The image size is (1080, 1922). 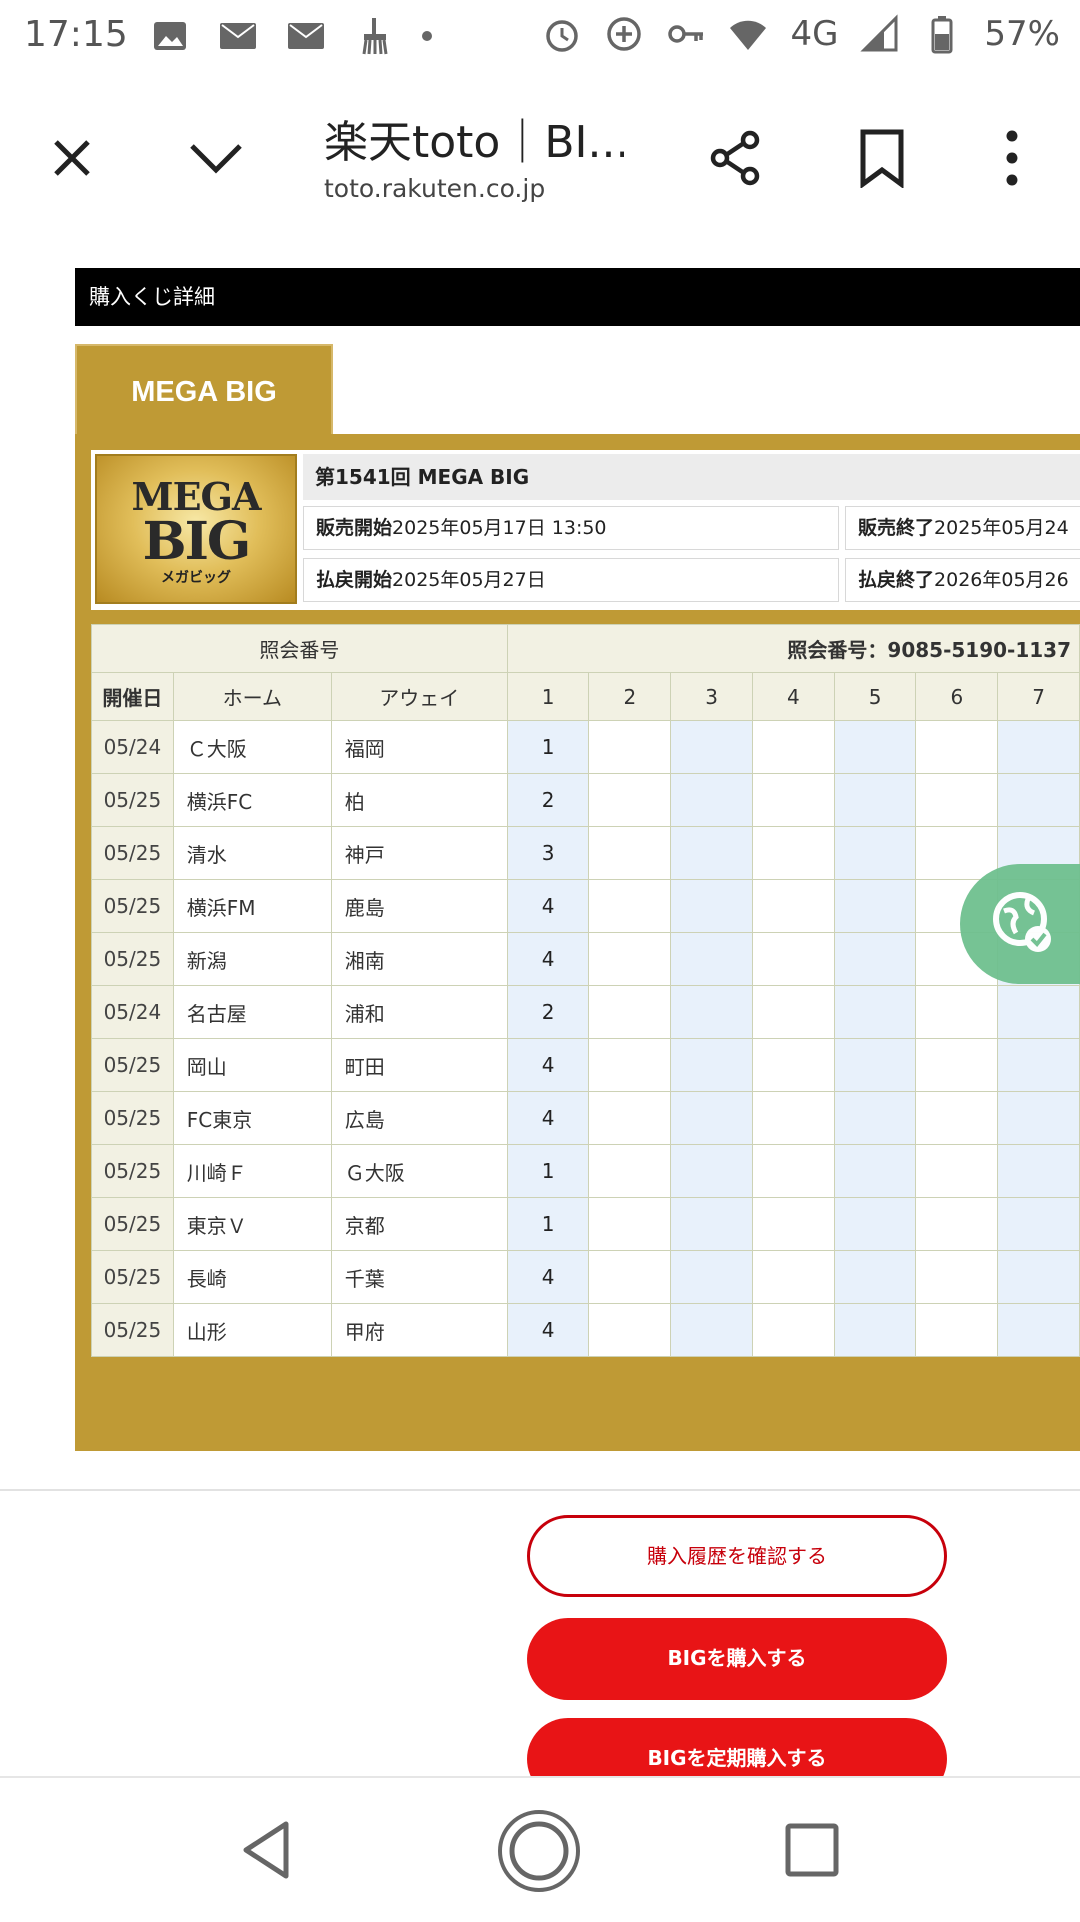 I want to click on au-mail-icon, so click(x=306, y=36).